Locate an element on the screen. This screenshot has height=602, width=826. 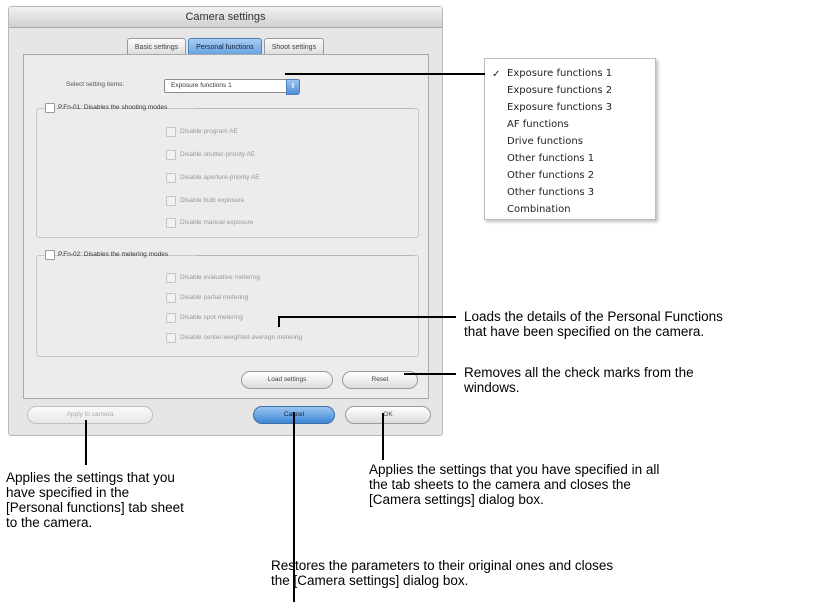
callout-line-load is located at coordinates (367, 317).